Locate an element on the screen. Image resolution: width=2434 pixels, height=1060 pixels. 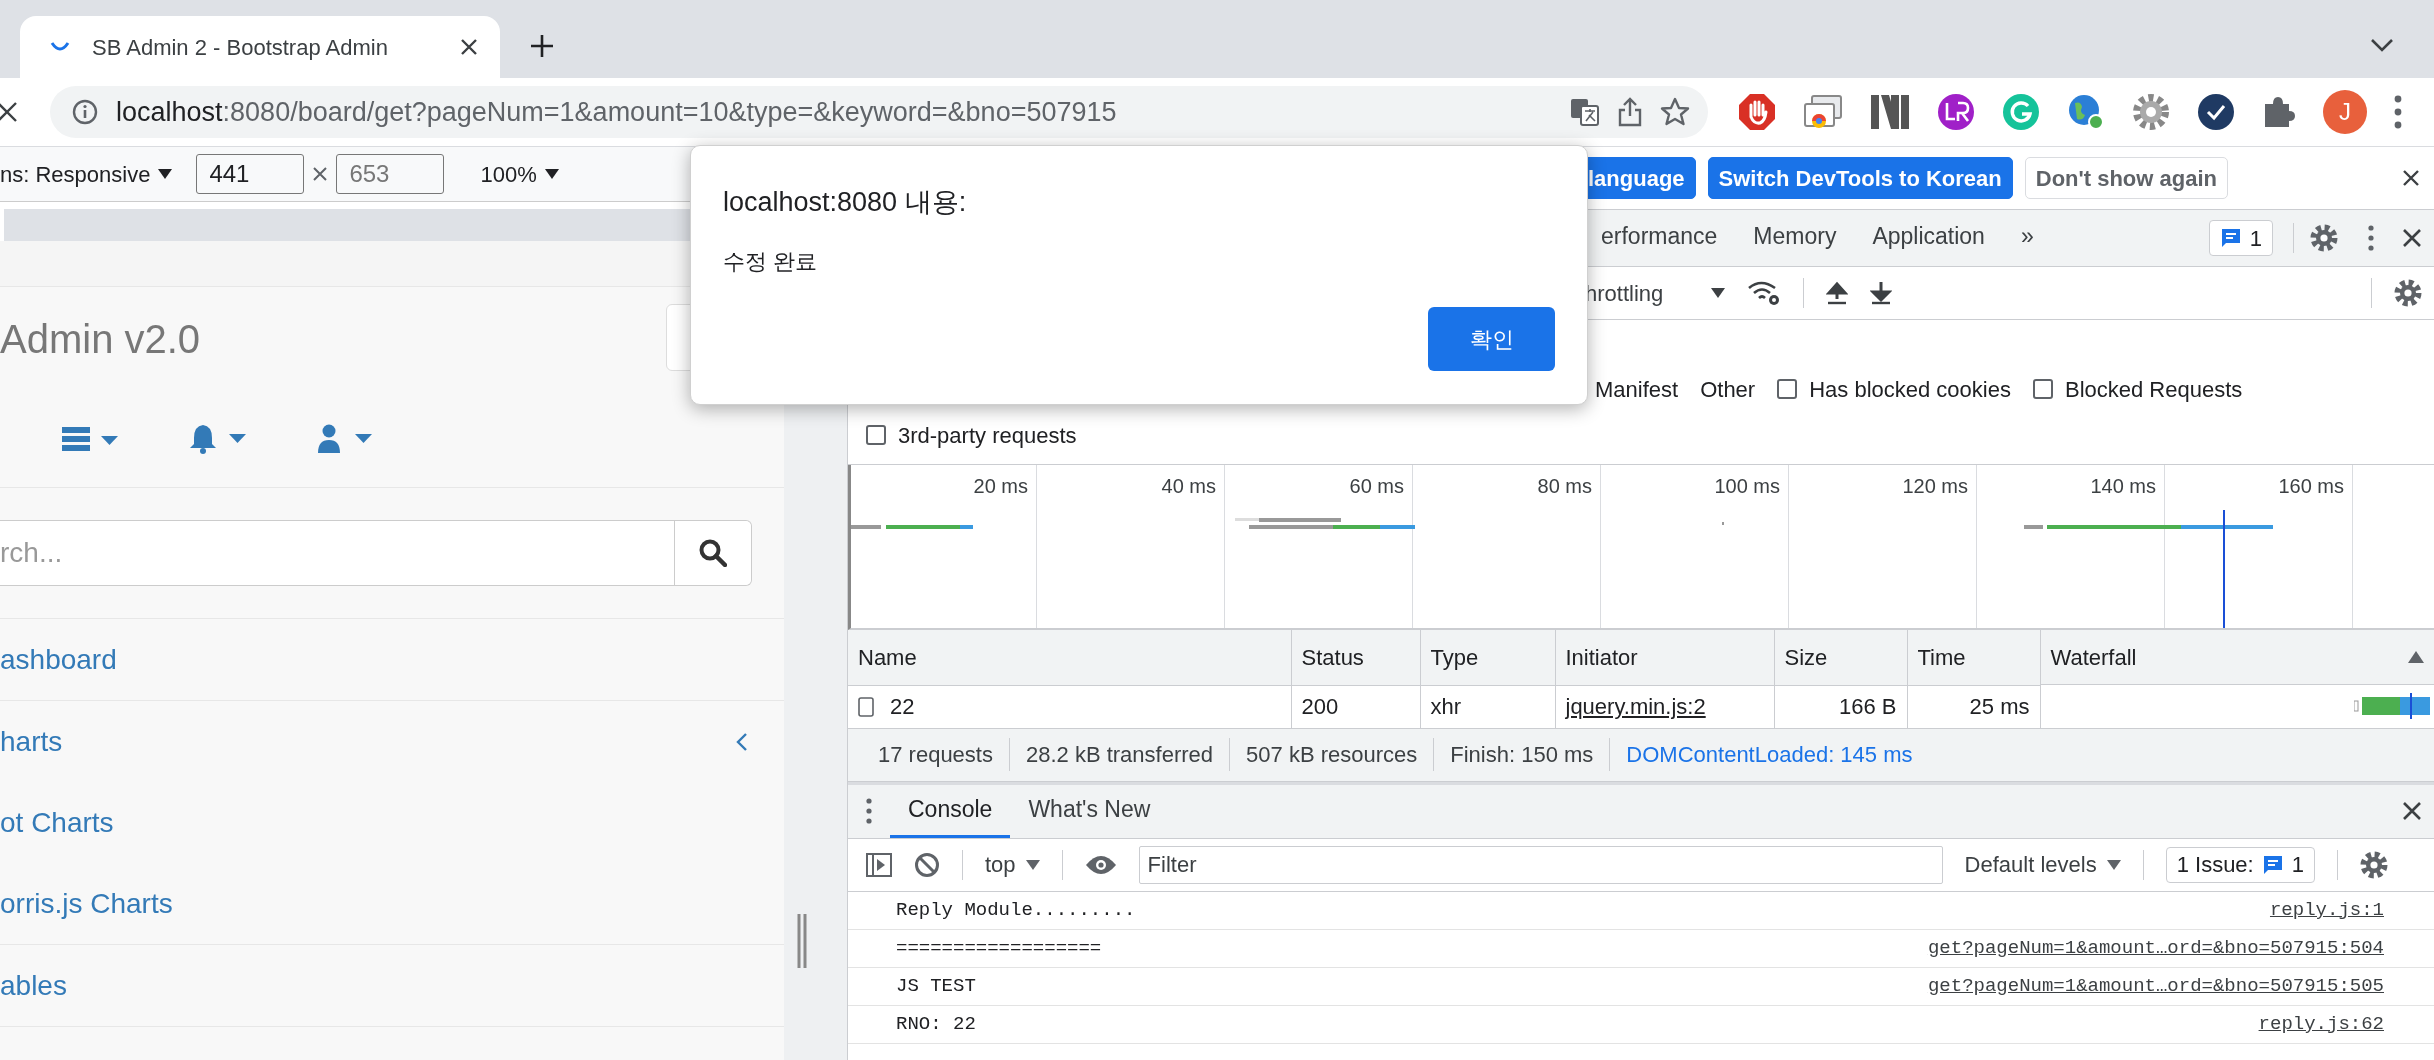
tick-label: 80 ms is located at coordinates (1564, 486).